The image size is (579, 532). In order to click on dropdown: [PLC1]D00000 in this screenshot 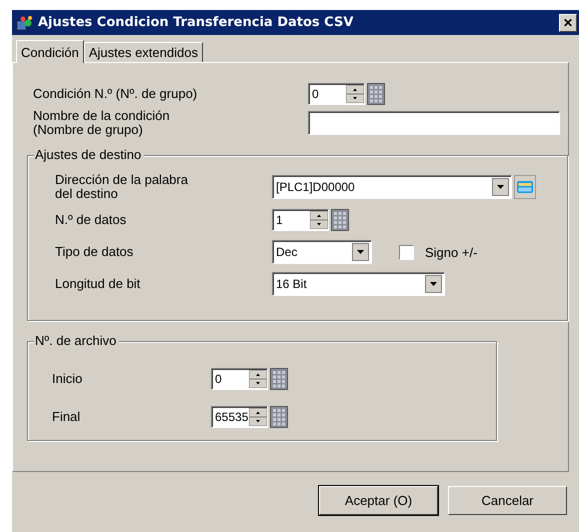, I will do `click(392, 187)`.